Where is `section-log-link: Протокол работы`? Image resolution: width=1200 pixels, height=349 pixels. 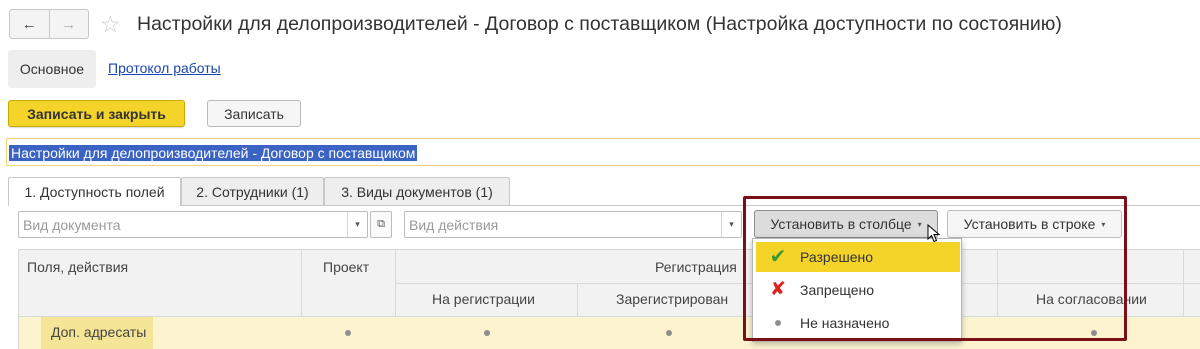 section-log-link: Протокол работы is located at coordinates (164, 68).